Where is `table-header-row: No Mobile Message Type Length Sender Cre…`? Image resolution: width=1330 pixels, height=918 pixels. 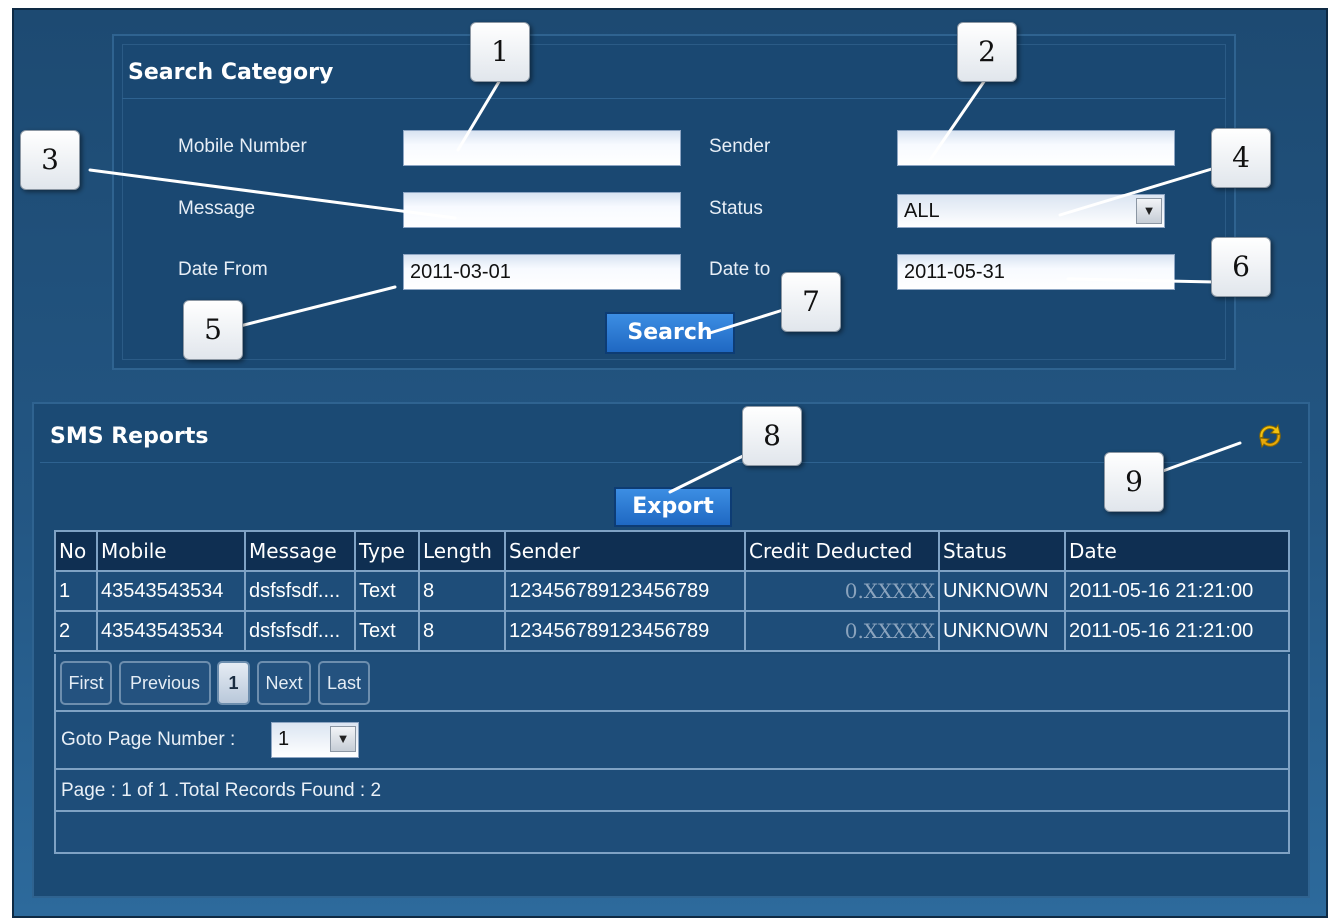 table-header-row: No Mobile Message Type Length Sender Cre… is located at coordinates (672, 551).